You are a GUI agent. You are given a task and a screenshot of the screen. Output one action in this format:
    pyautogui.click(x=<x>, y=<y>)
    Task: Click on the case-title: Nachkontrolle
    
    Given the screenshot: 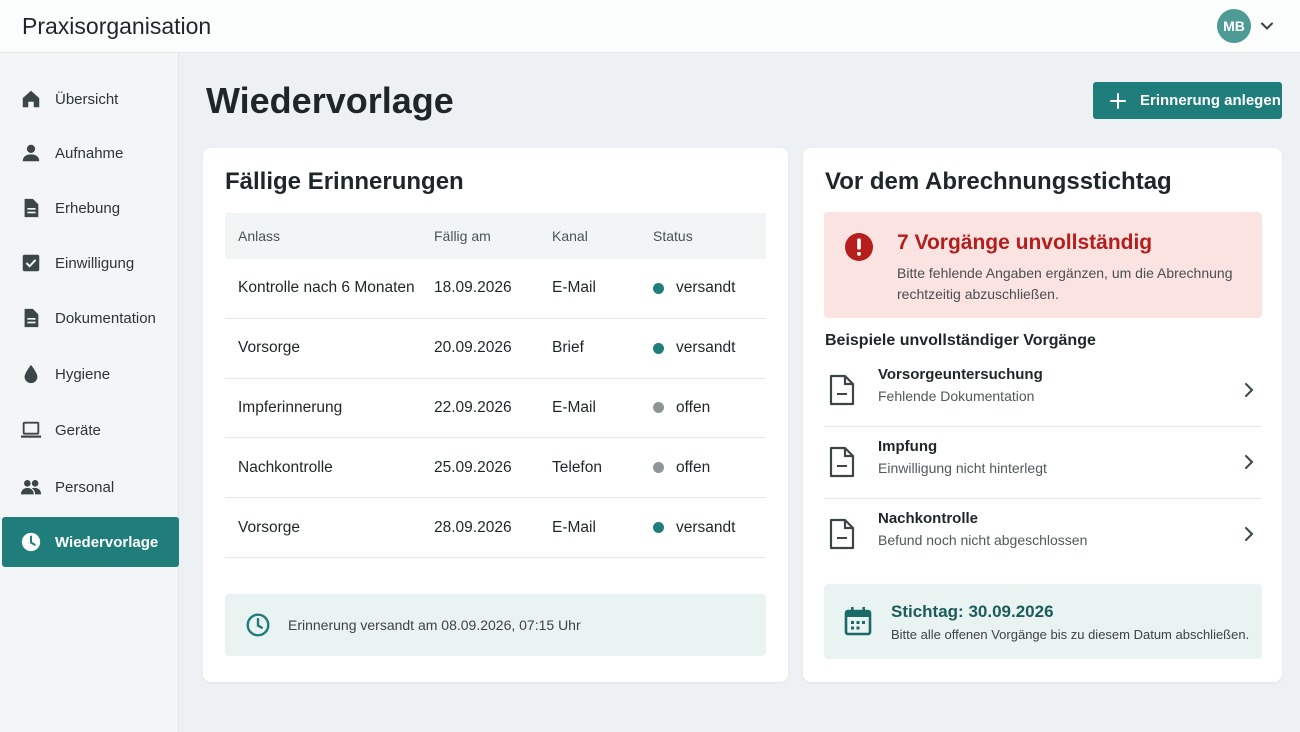 What is the action you would take?
    pyautogui.click(x=928, y=518)
    